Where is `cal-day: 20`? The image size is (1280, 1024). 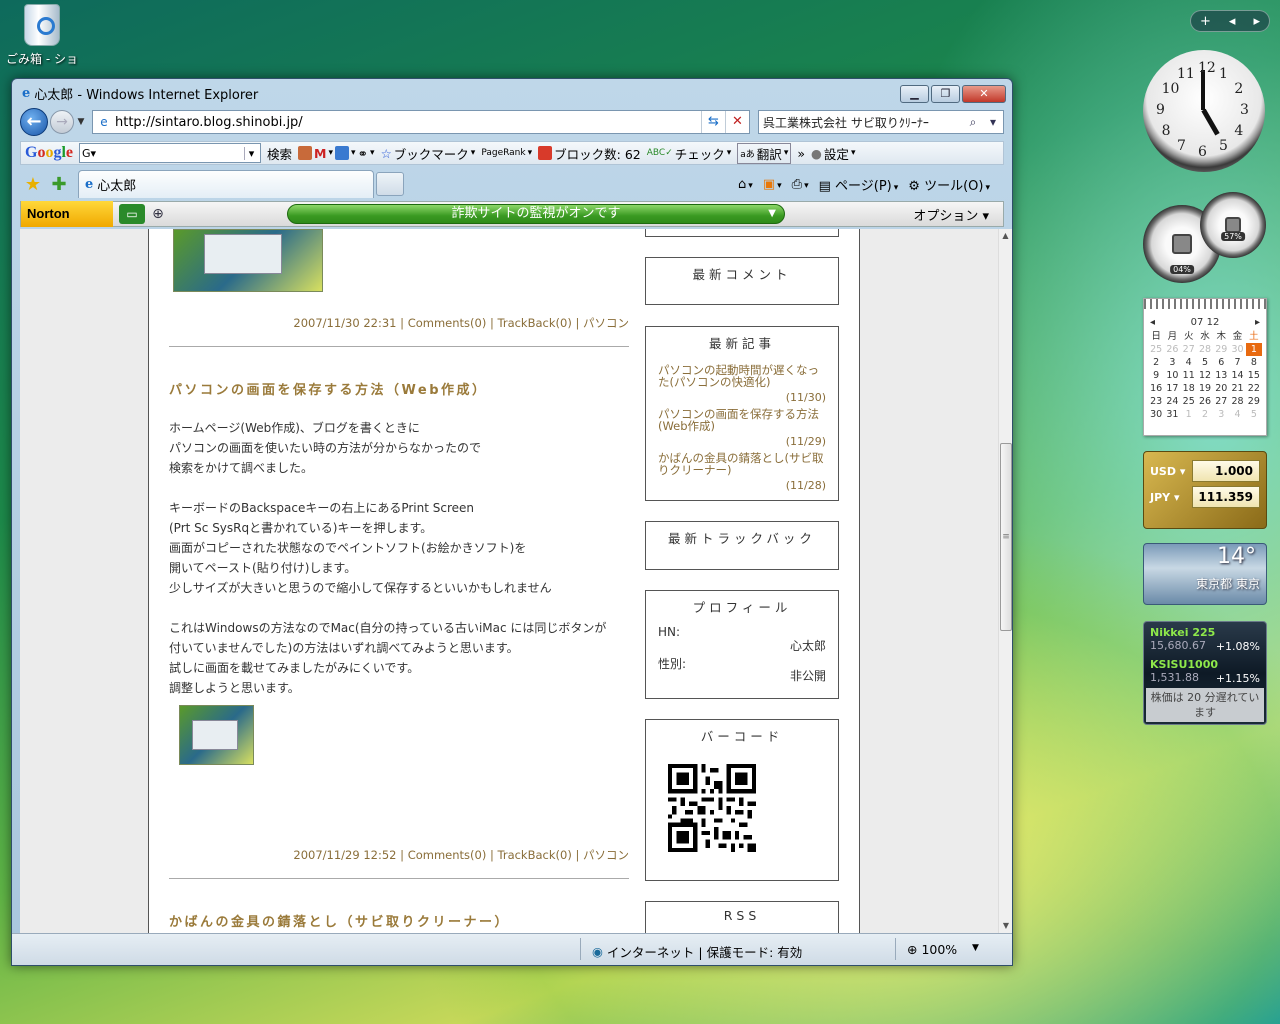 cal-day: 20 is located at coordinates (1221, 388).